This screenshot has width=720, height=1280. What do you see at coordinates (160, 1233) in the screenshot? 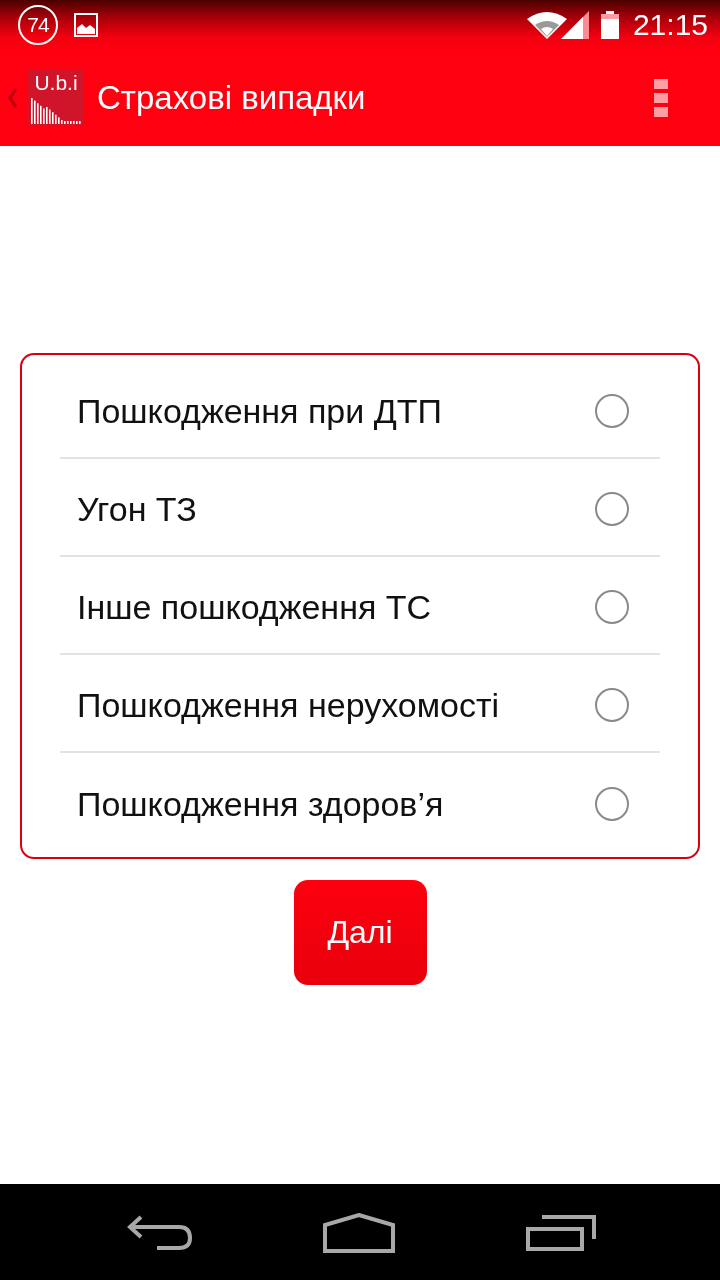
I see `back-icon` at bounding box center [160, 1233].